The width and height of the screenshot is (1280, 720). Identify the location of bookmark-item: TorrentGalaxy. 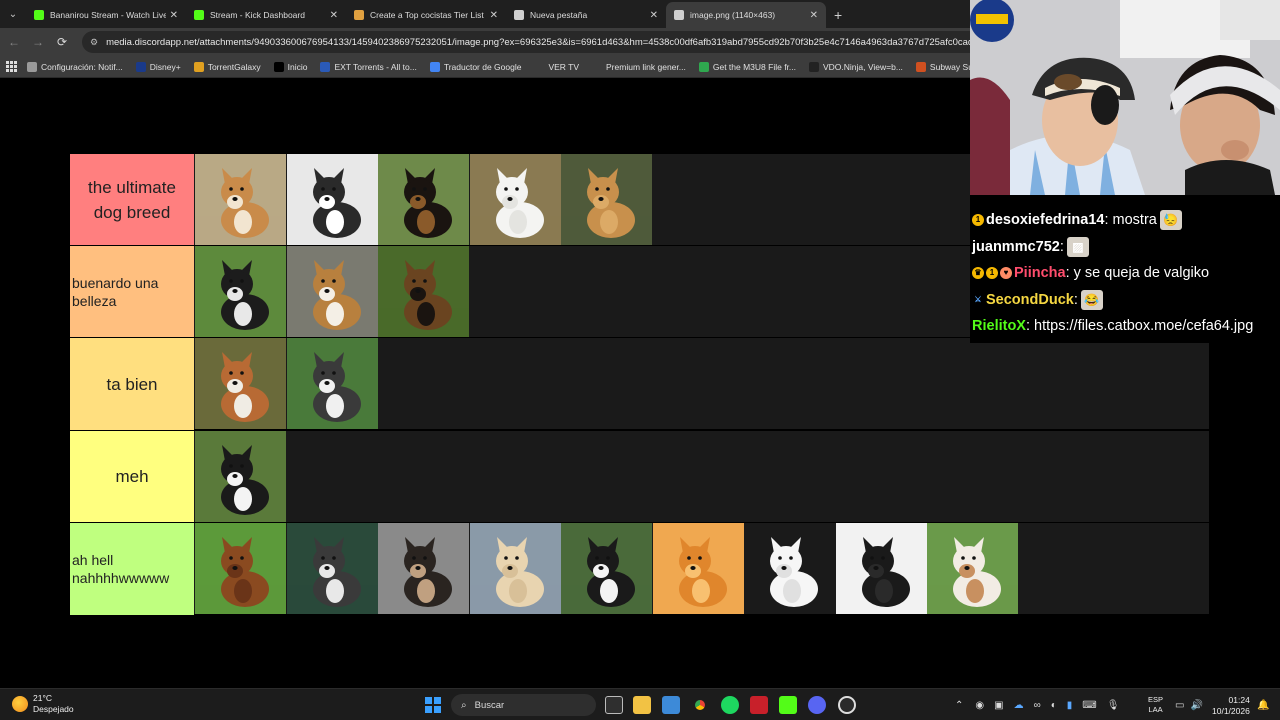
(227, 66).